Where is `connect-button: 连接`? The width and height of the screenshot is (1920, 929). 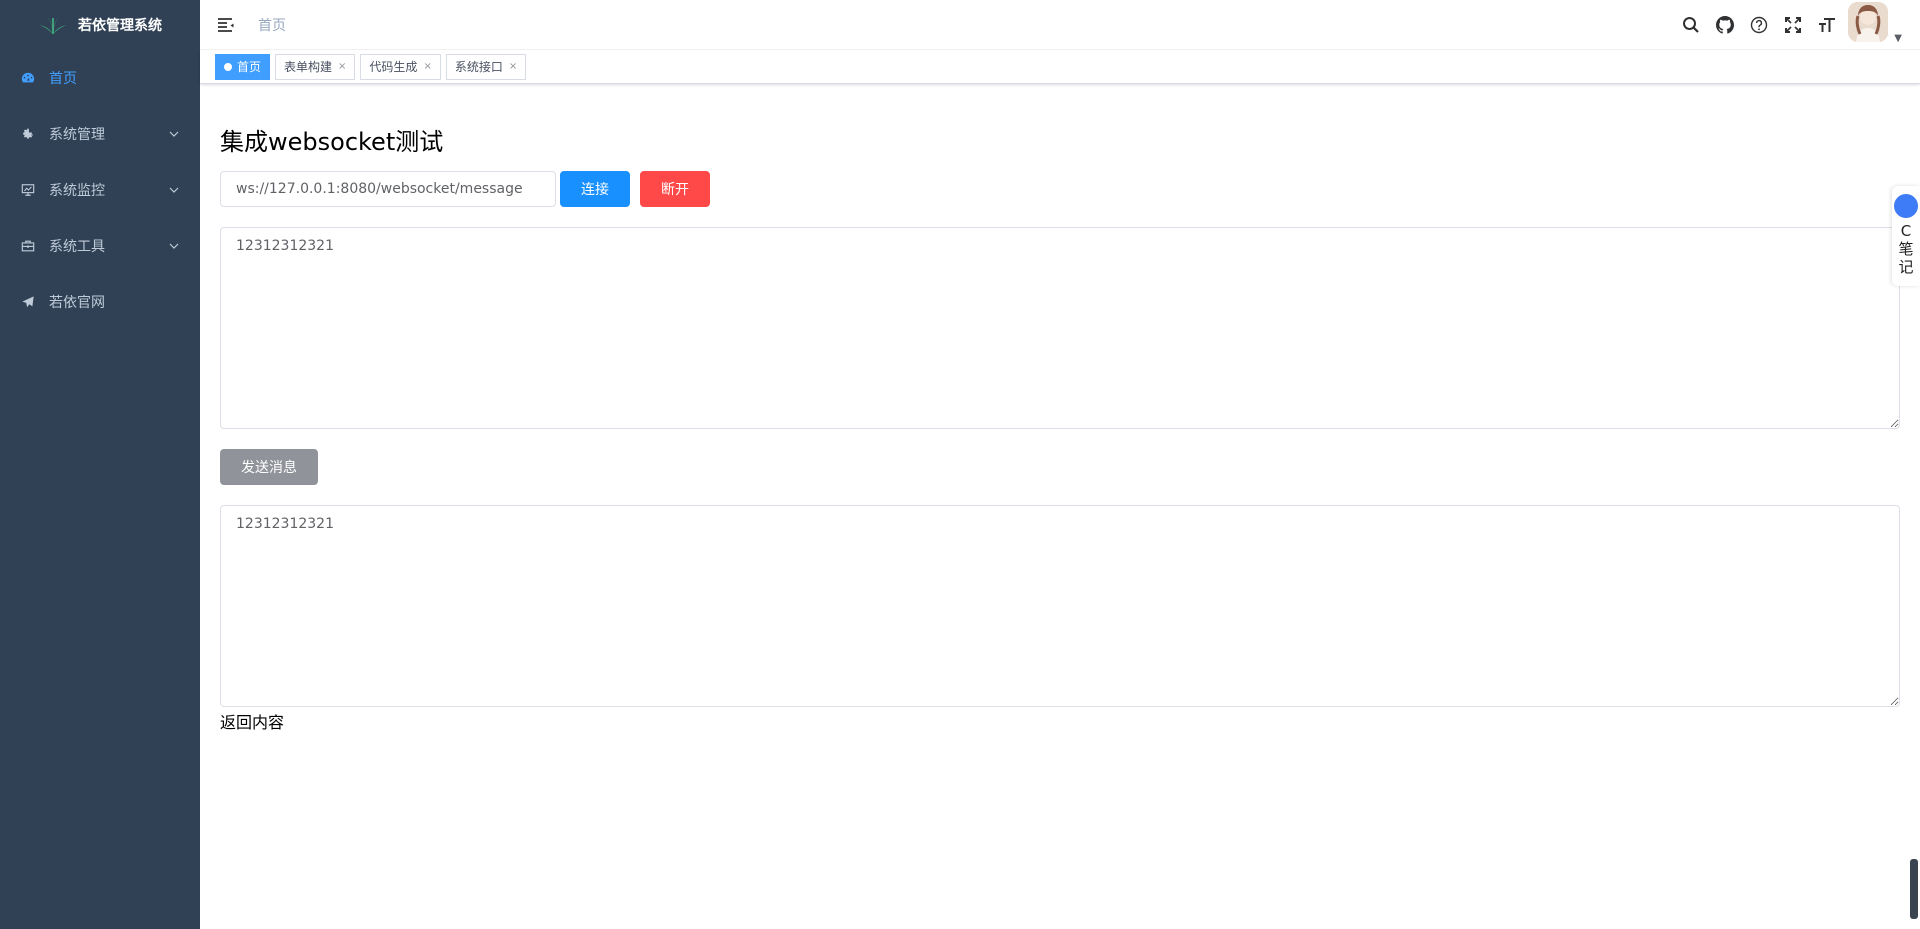
connect-button: 连接 is located at coordinates (595, 189).